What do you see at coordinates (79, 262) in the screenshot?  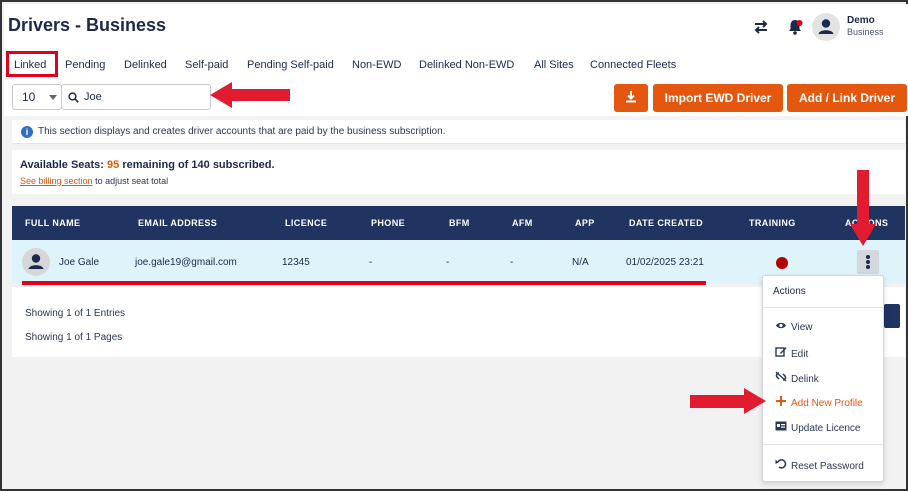 I see `cell-full-name: Joe Gale` at bounding box center [79, 262].